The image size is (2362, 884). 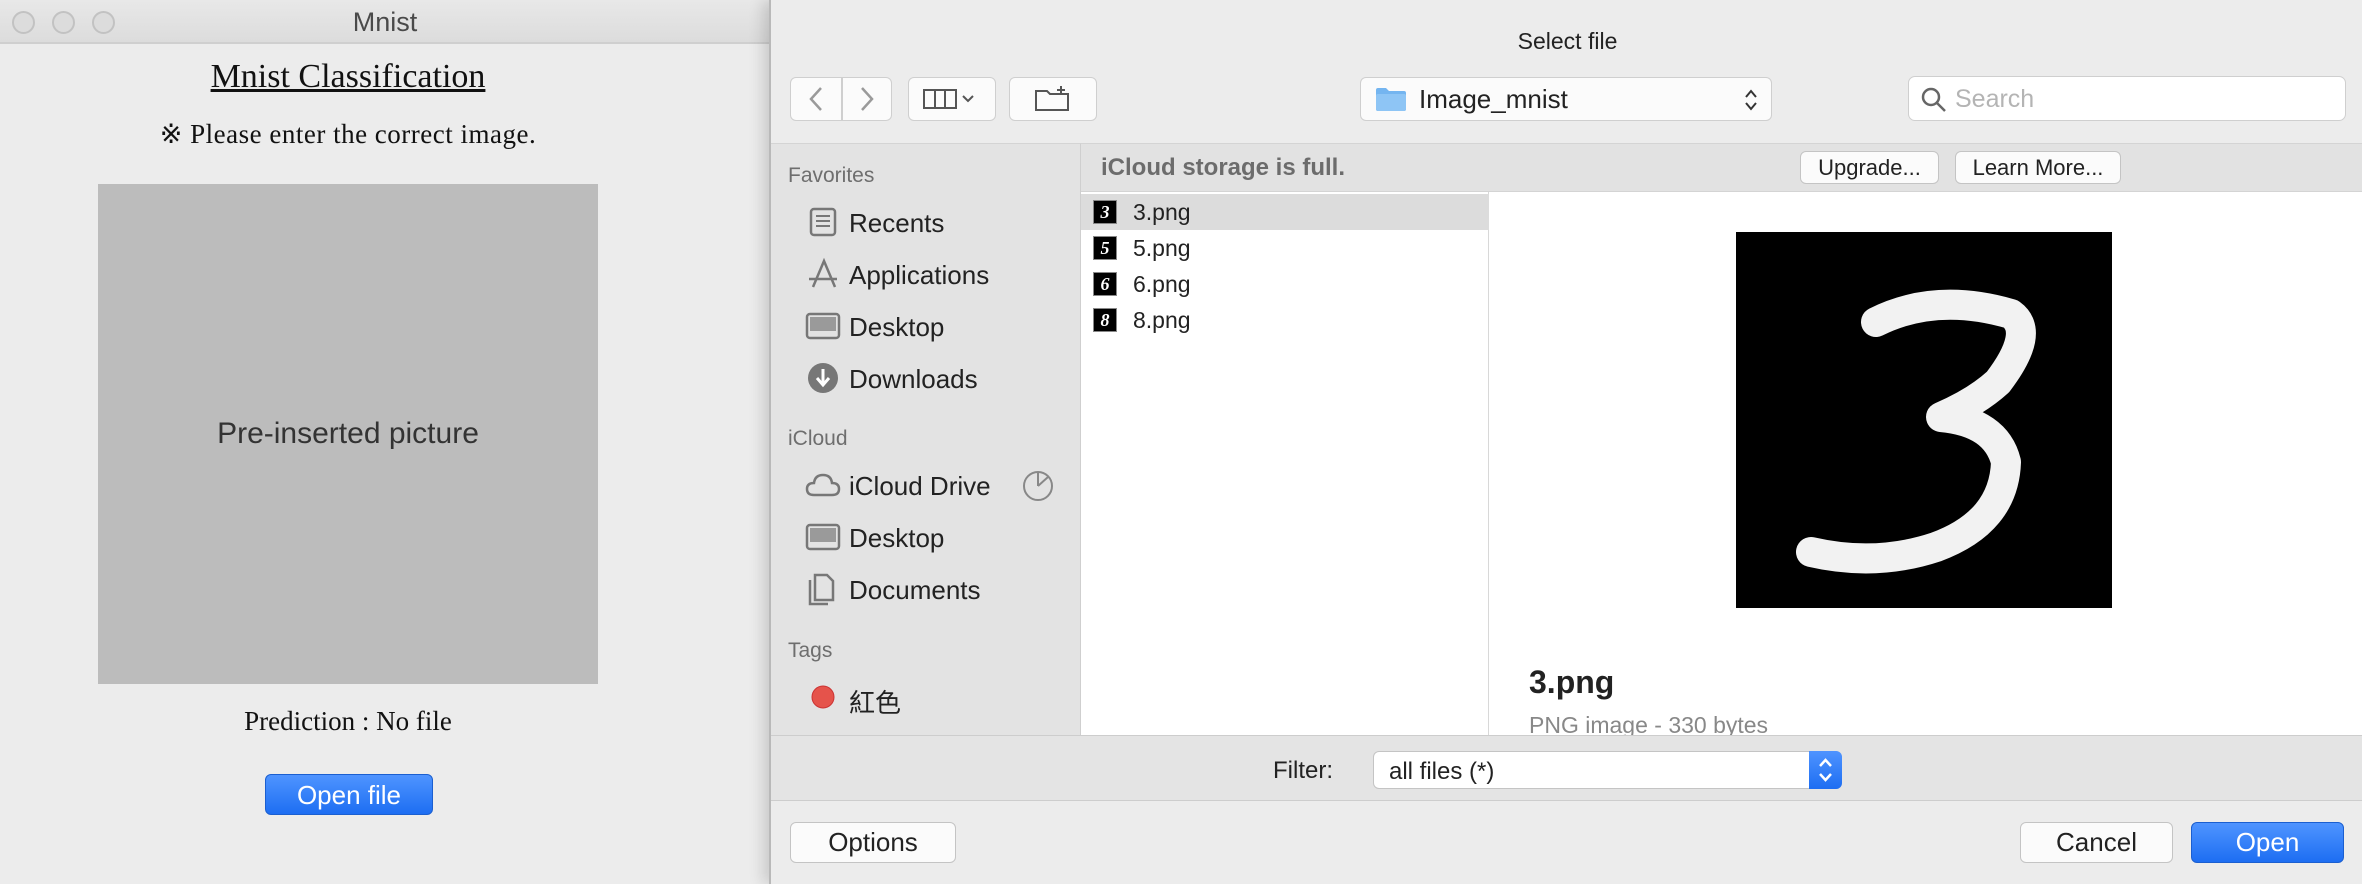 What do you see at coordinates (1442, 771) in the screenshot?
I see `filter-value: all files (*)` at bounding box center [1442, 771].